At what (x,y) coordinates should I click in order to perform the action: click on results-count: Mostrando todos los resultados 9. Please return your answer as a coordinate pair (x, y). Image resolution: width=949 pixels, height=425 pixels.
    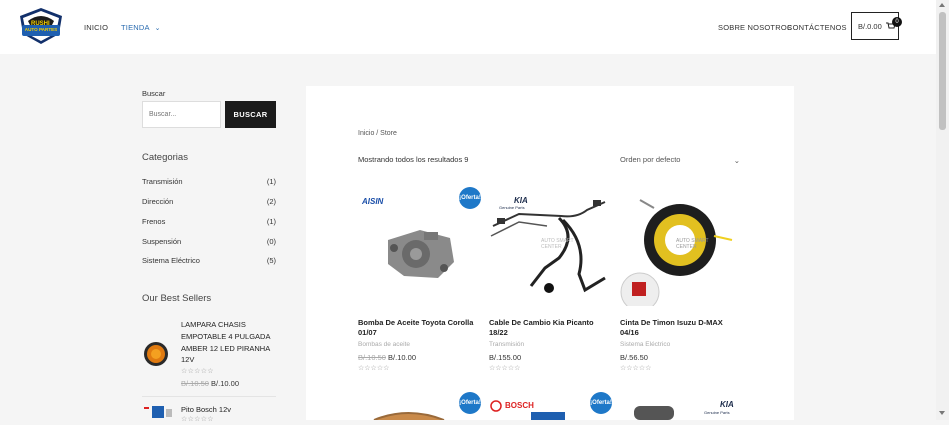
    Looking at the image, I should click on (413, 159).